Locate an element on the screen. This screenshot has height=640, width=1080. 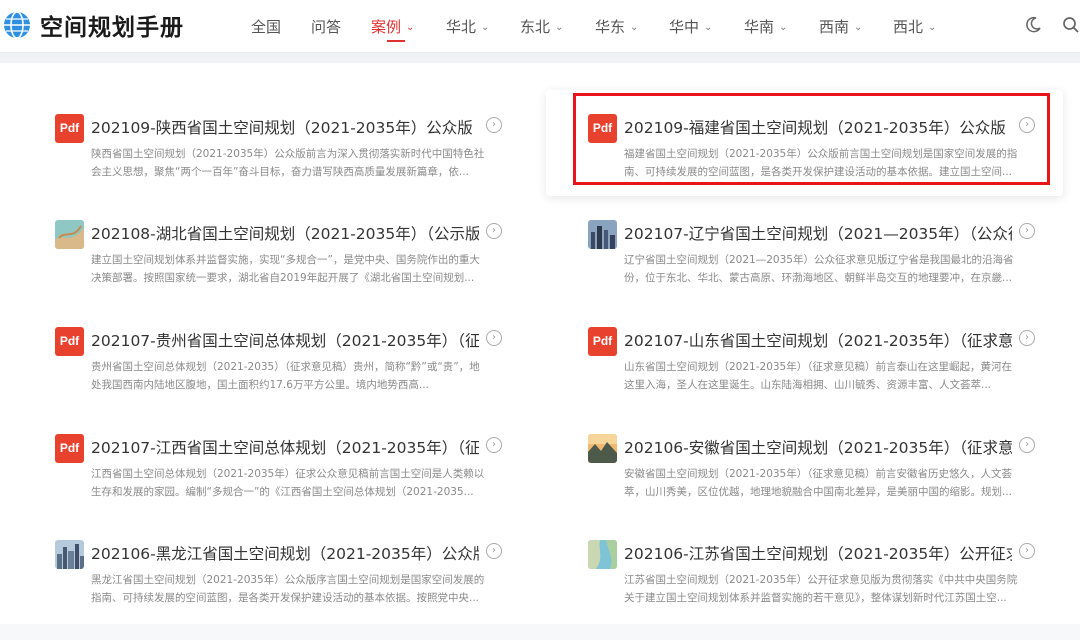
nav-item-northwest: 西北 ⌄ is located at coordinates (914, 26).